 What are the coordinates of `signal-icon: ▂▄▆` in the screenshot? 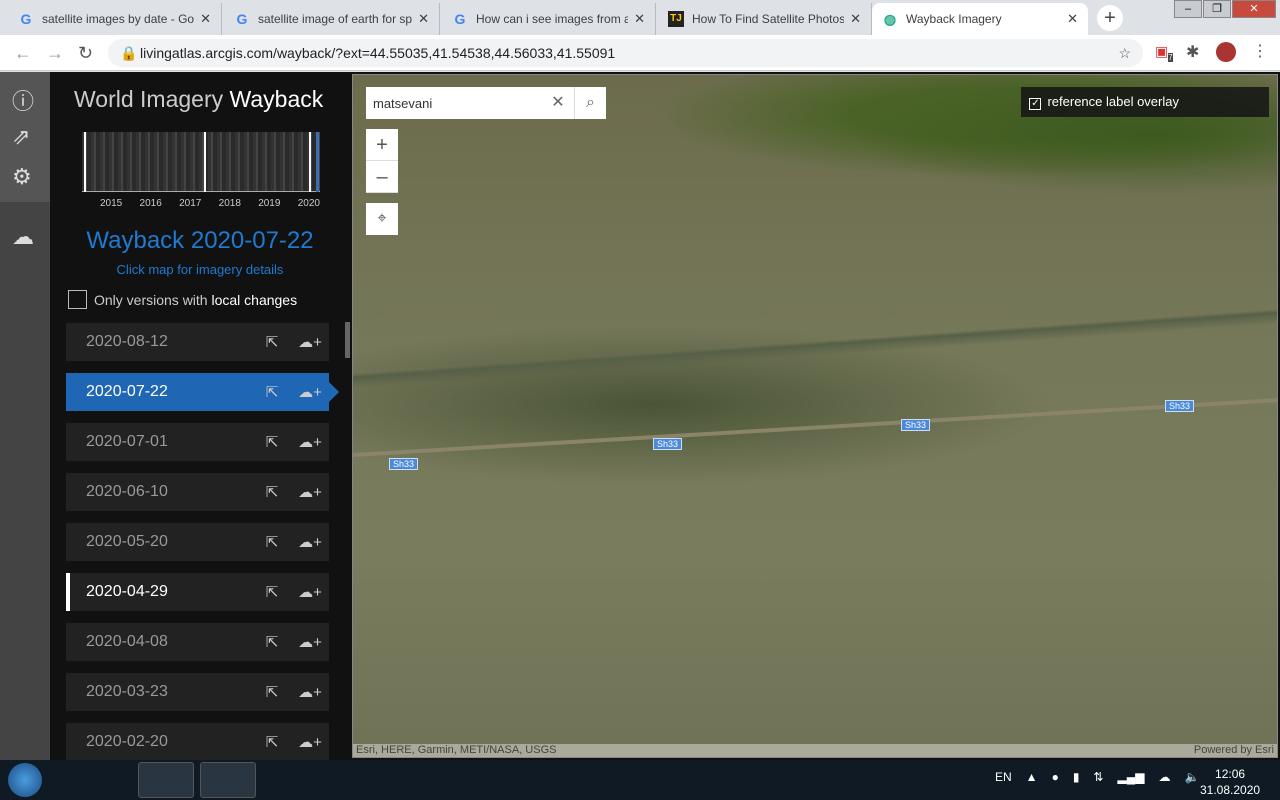 It's located at (1130, 777).